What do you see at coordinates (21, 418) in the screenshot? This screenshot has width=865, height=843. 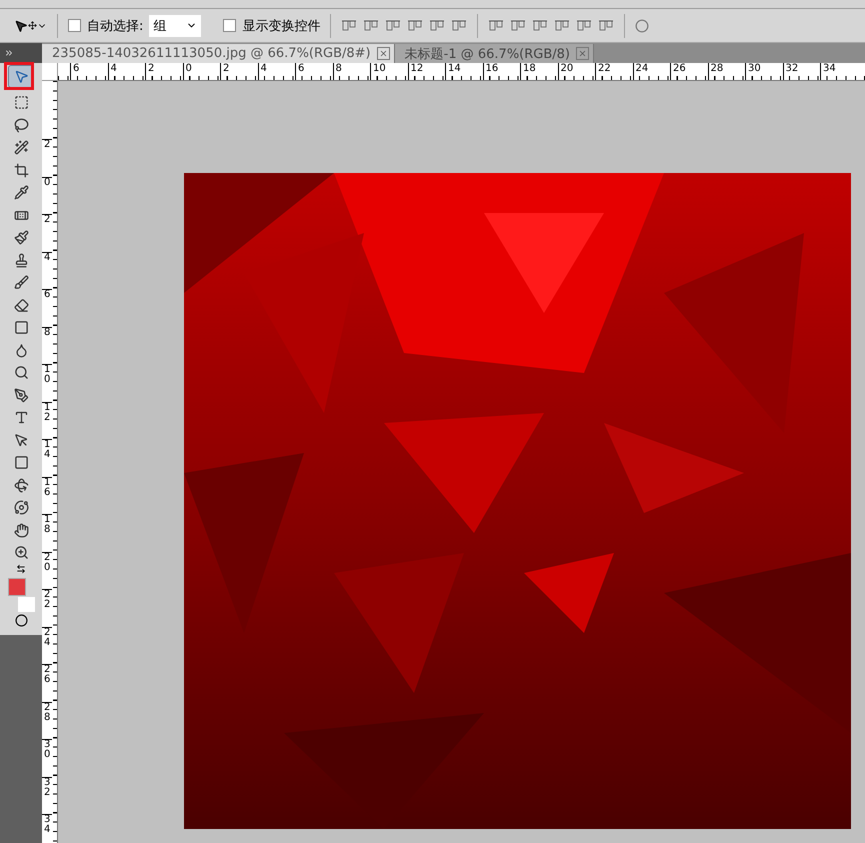 I see `letter-t-icon` at bounding box center [21, 418].